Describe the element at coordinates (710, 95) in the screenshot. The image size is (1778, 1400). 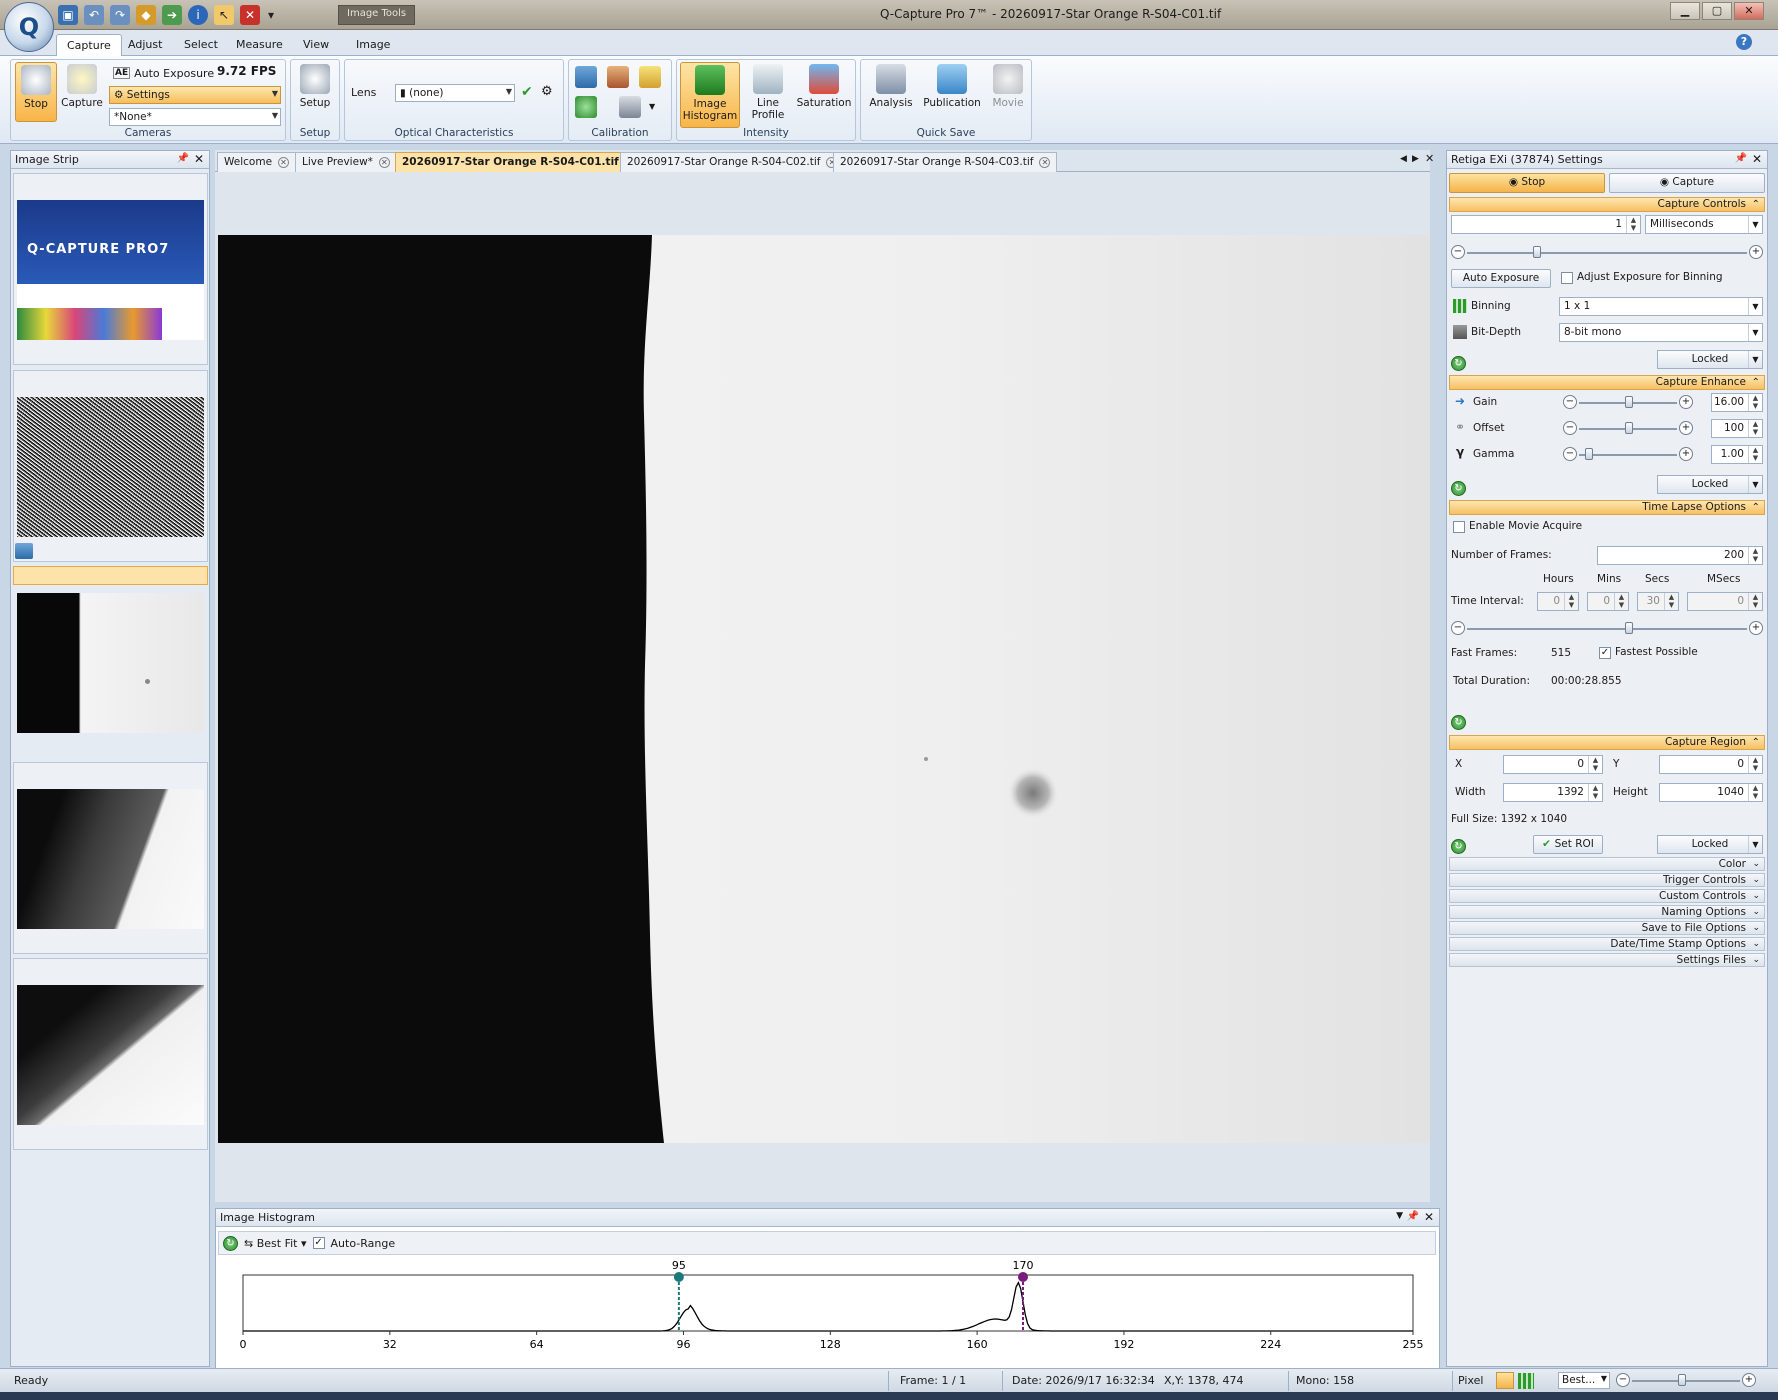
I see `image-histogram-button: Image Histogram` at that location.